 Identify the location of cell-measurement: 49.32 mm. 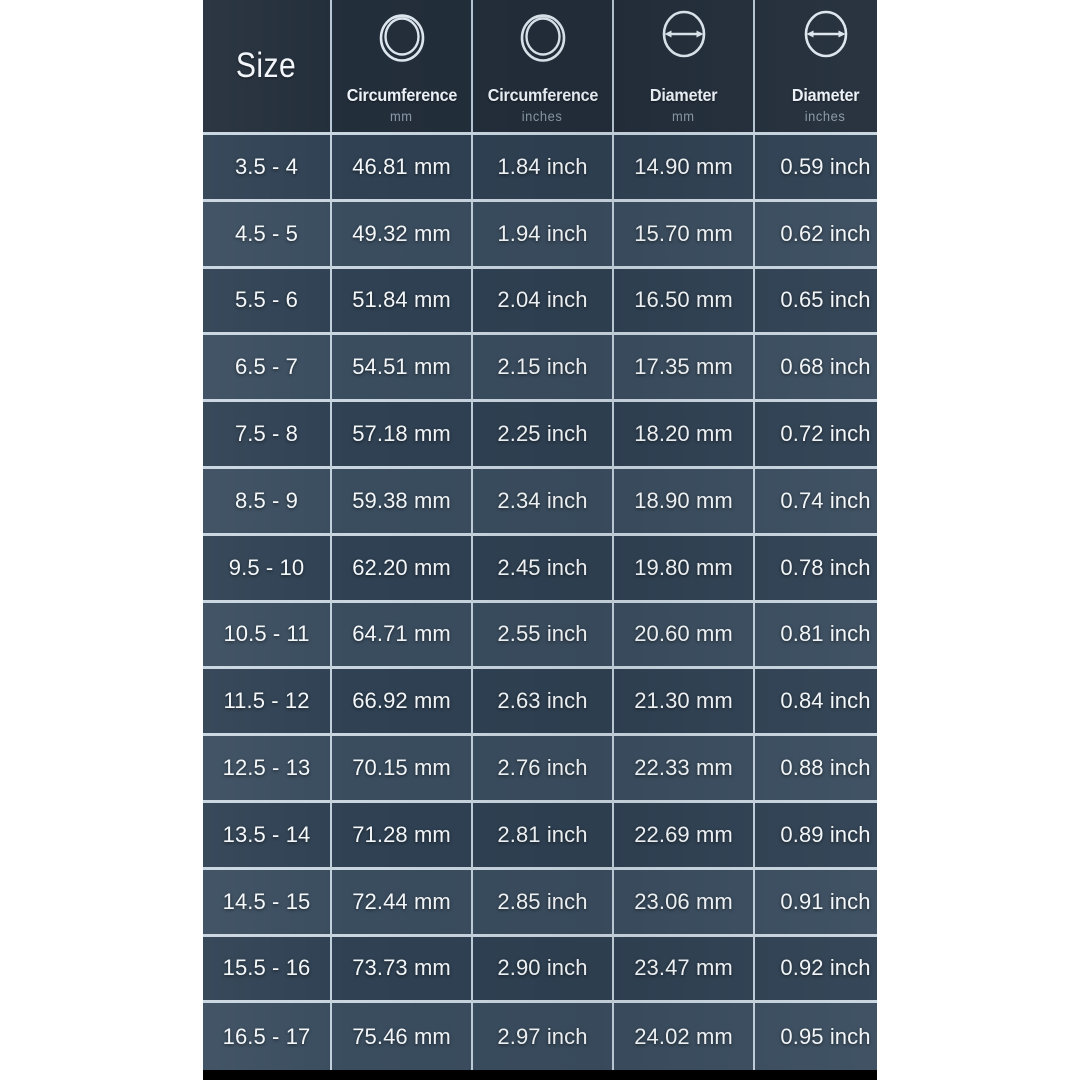
(402, 235).